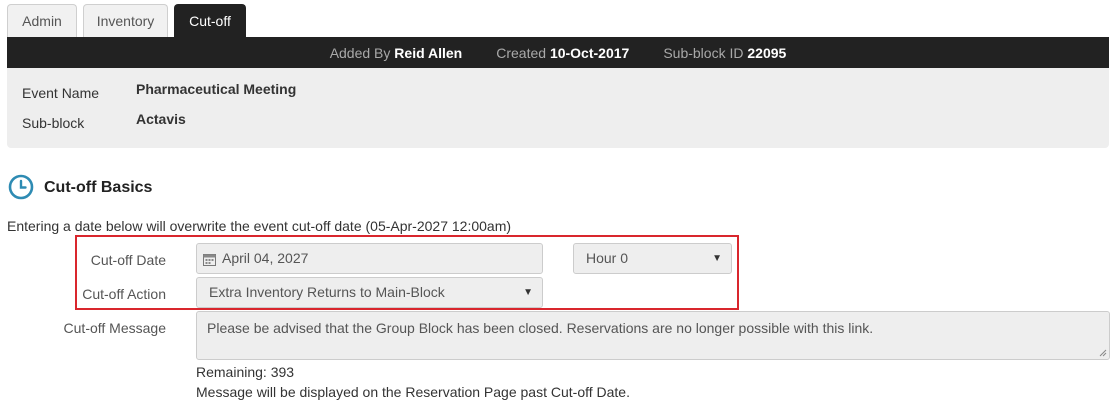  Describe the element at coordinates (125, 21) in the screenshot. I see `tab-inventory: Inventory` at that location.